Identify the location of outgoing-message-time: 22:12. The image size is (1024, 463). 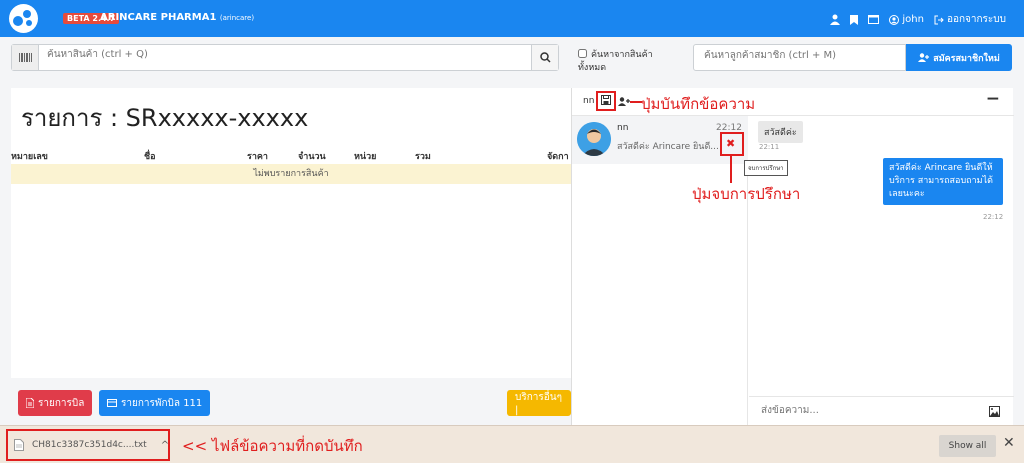
(993, 217).